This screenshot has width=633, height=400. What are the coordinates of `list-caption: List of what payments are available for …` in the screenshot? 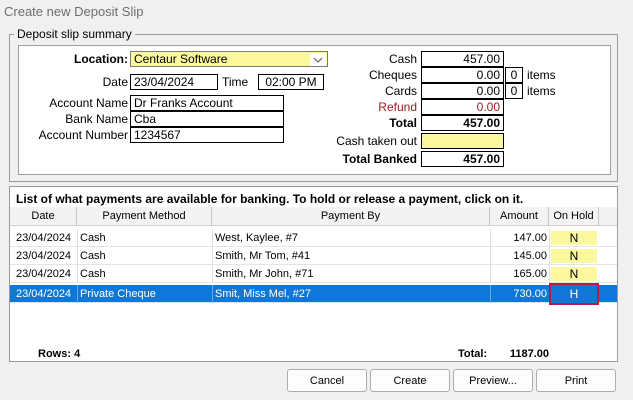 It's located at (270, 199).